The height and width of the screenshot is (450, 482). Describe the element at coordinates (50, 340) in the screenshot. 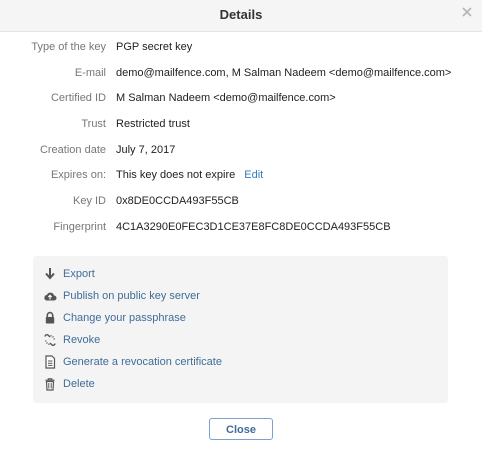

I see `revoke-icon` at that location.